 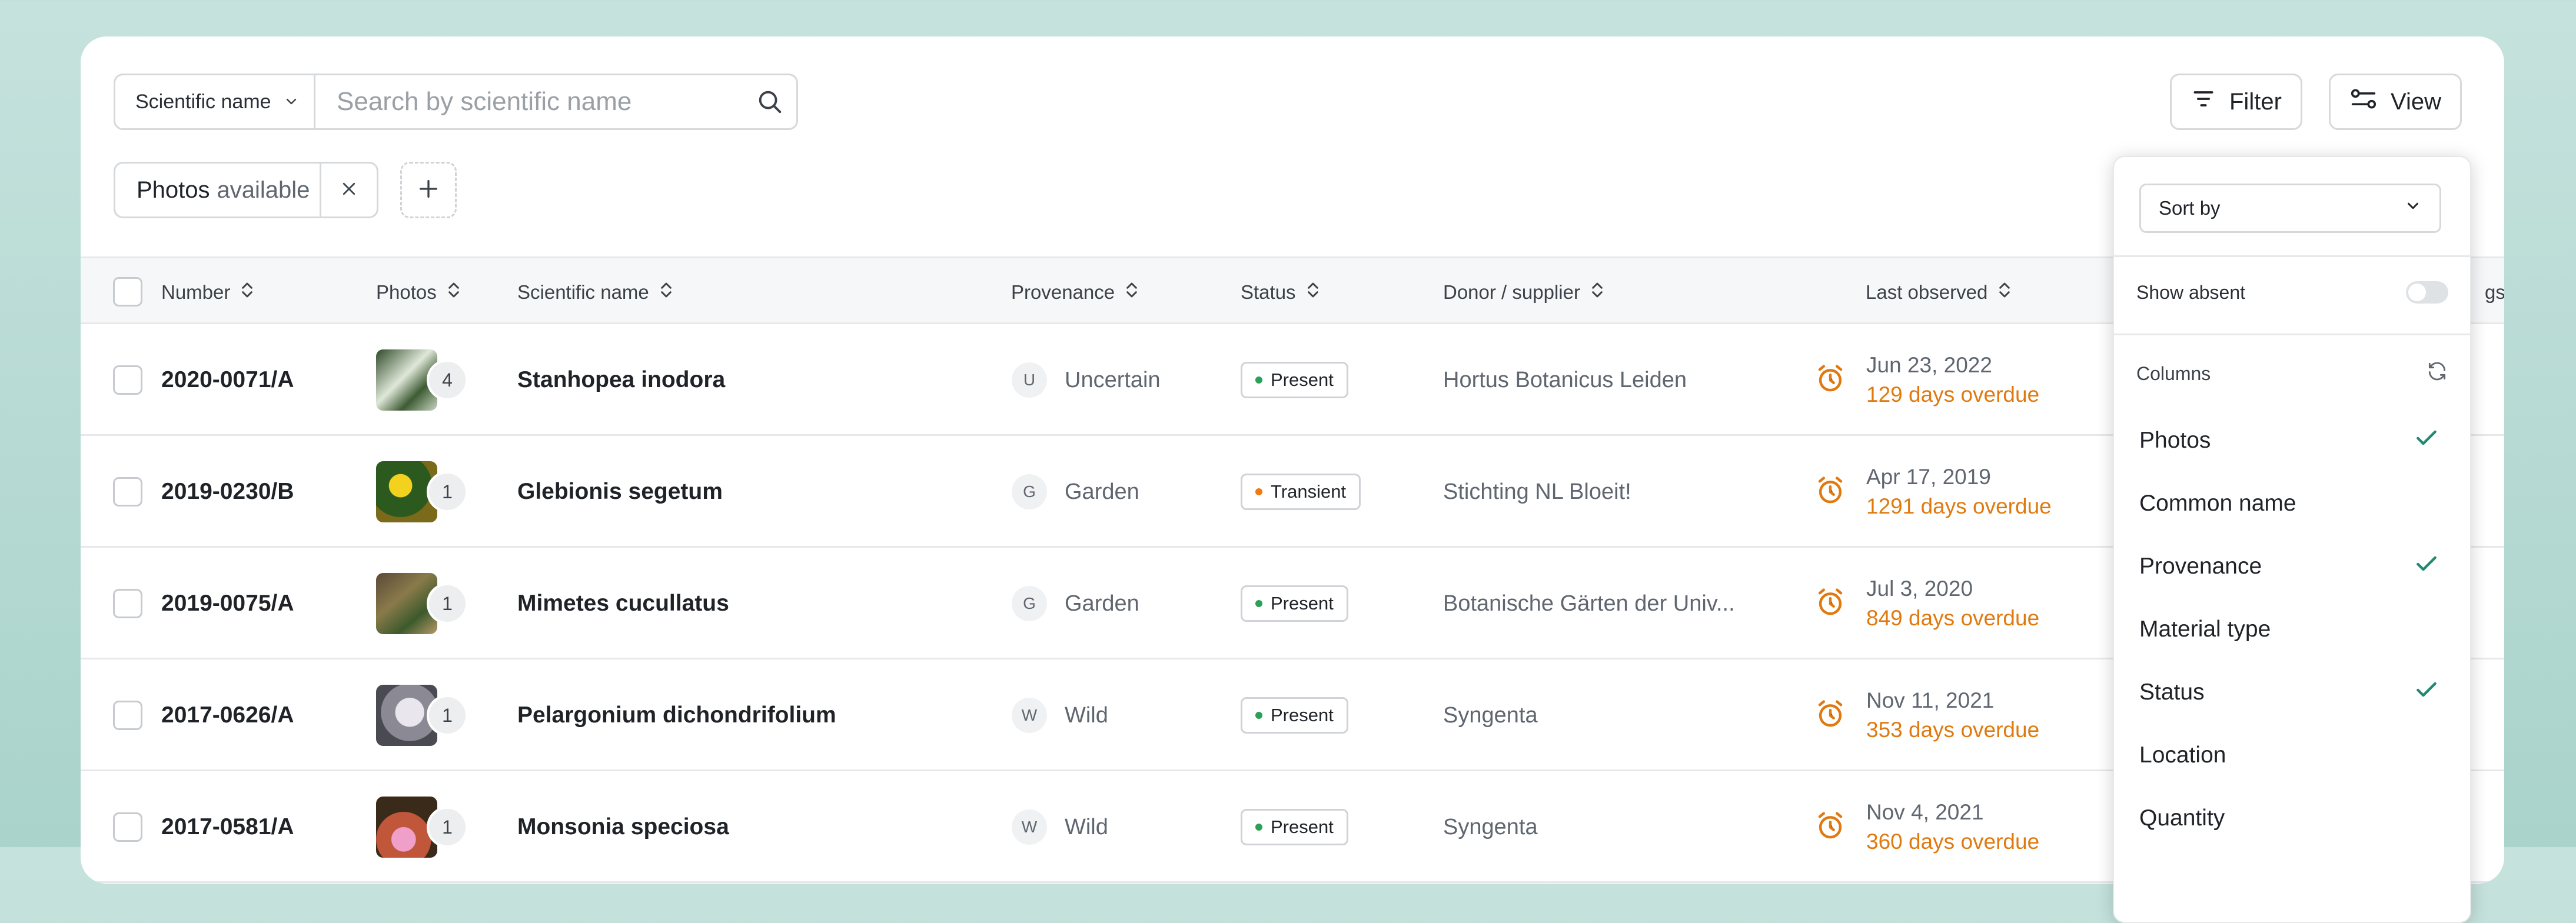 What do you see at coordinates (1953, 394) in the screenshot?
I see `overdue-text: 129 days overdue` at bounding box center [1953, 394].